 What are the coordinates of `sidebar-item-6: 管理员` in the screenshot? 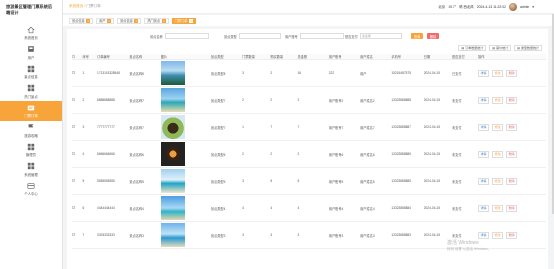 It's located at (31, 150).